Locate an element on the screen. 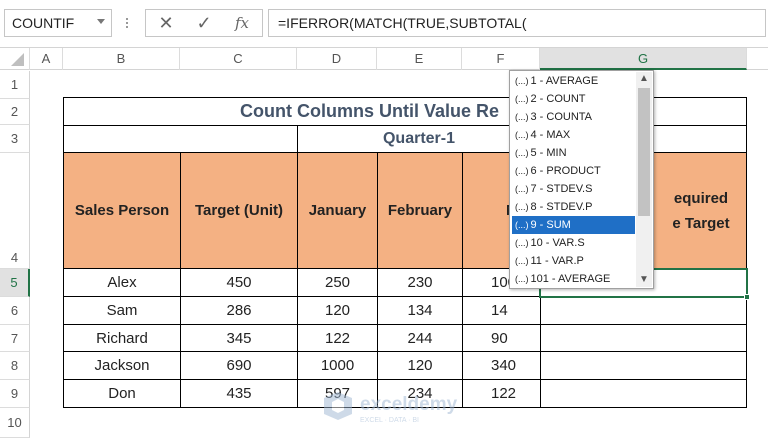 The height and width of the screenshot is (438, 768). cell-name: Richard is located at coordinates (122, 338).